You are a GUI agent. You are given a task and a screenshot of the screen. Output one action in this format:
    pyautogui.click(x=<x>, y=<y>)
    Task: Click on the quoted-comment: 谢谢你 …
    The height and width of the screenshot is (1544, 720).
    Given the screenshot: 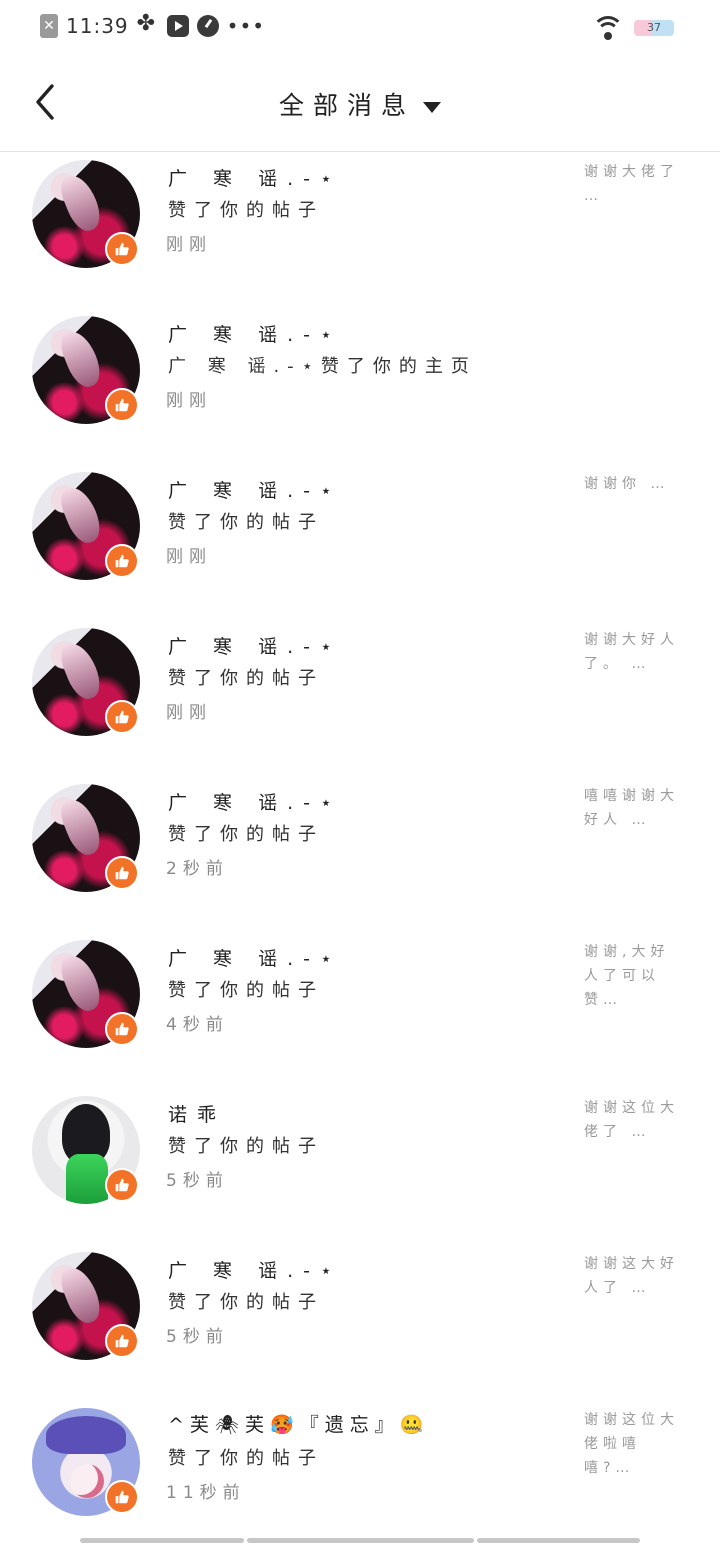 What is the action you would take?
    pyautogui.click(x=627, y=484)
    